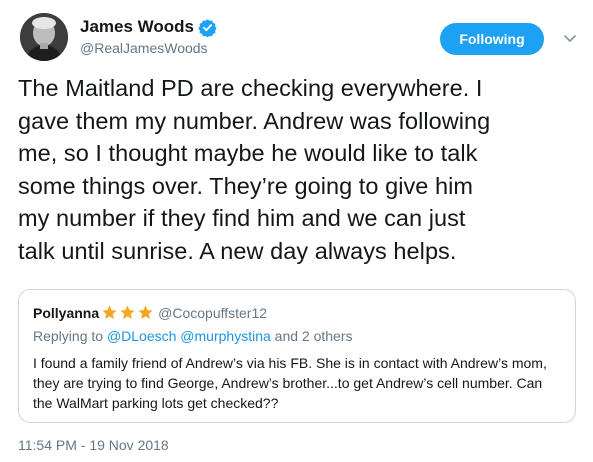  What do you see at coordinates (70, 336) in the screenshot?
I see `replying-to-prefix: Replying to` at bounding box center [70, 336].